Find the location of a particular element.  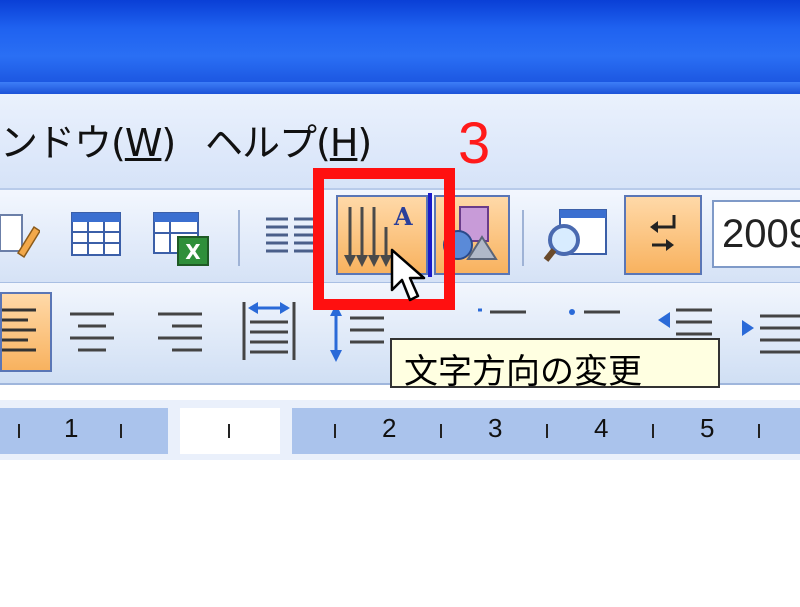

insert-excel-button: X is located at coordinates (182, 237).